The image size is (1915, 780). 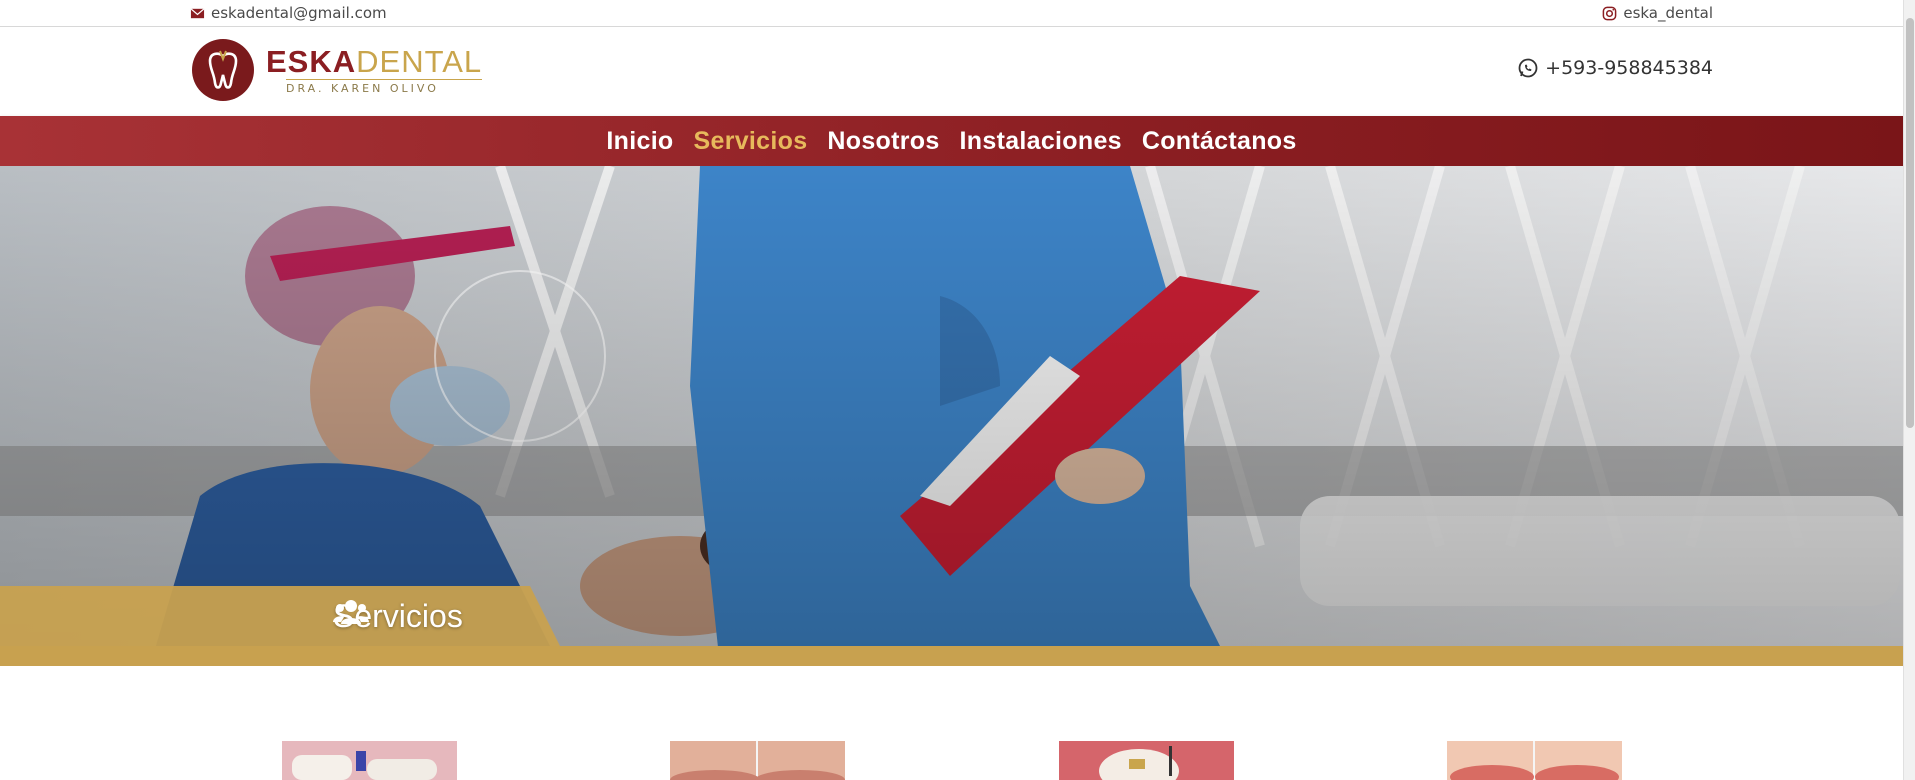 What do you see at coordinates (369, 760) in the screenshot?
I see `service-thumb-dental-tooth` at bounding box center [369, 760].